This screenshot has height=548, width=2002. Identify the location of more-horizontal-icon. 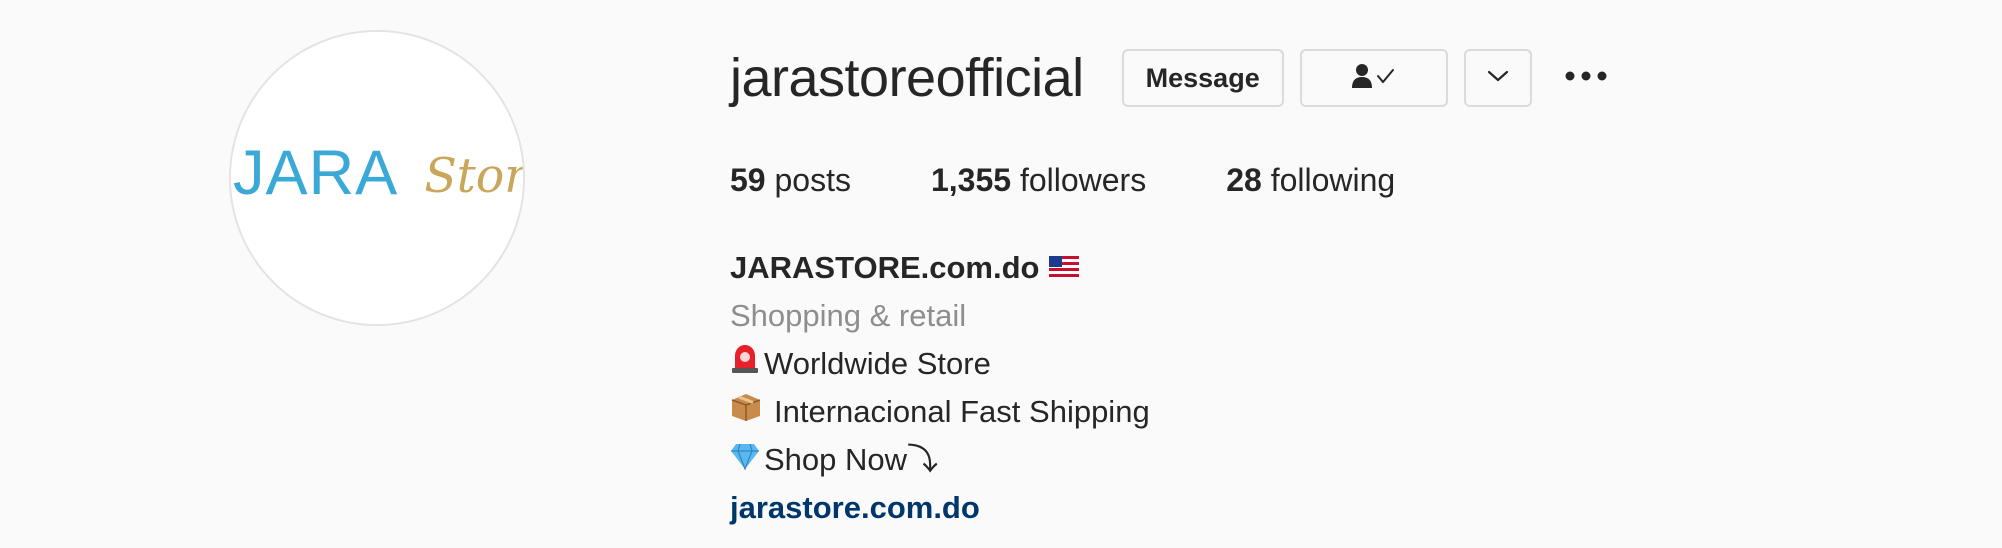
(1586, 78).